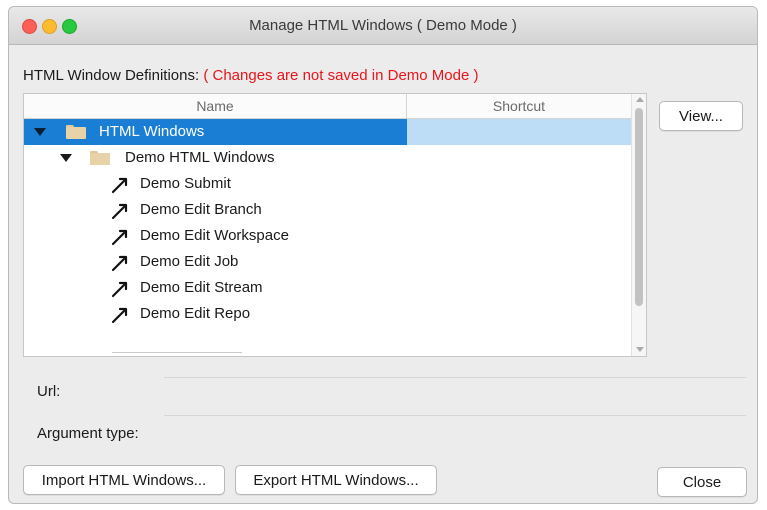 The width and height of the screenshot is (767, 510). I want to click on argument-type-divider, so click(455, 415).